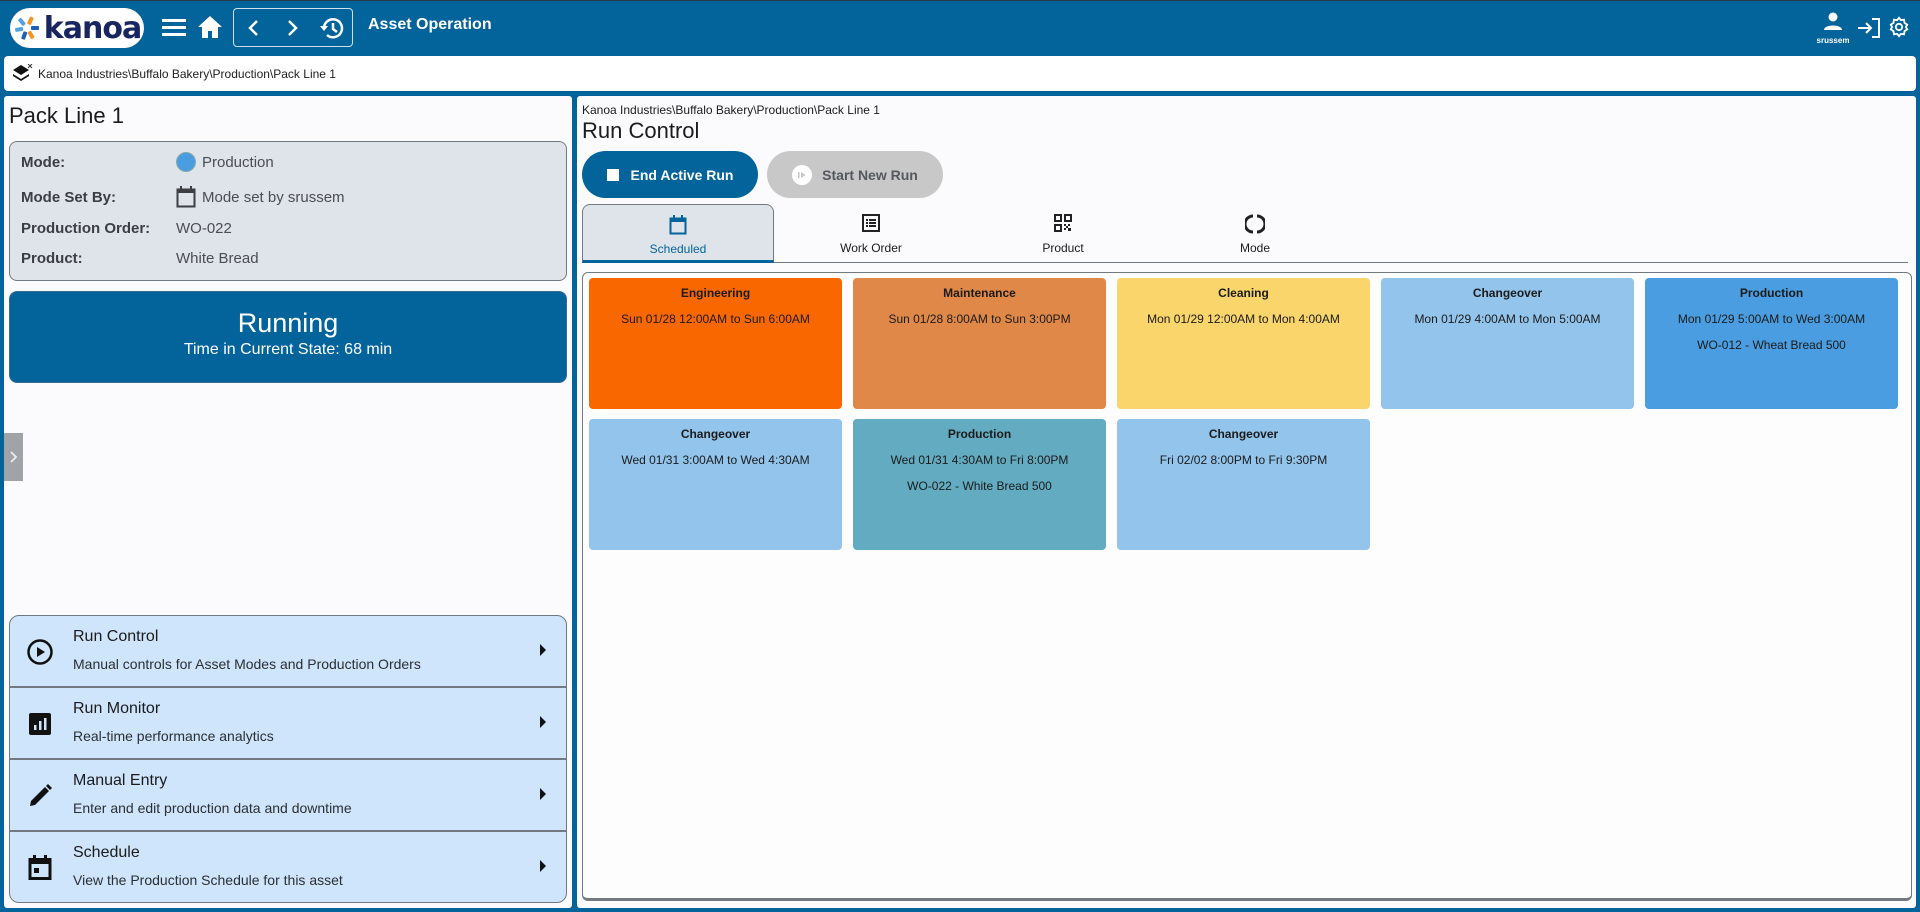 The height and width of the screenshot is (912, 1920). I want to click on layers-icon, so click(23, 73).